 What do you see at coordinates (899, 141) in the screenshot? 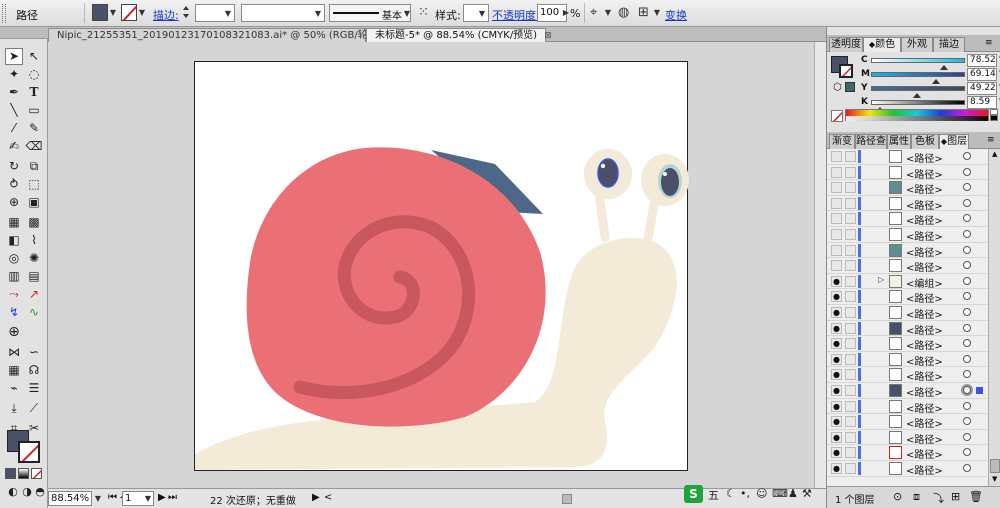
I see `tab-attributes: 属性` at bounding box center [899, 141].